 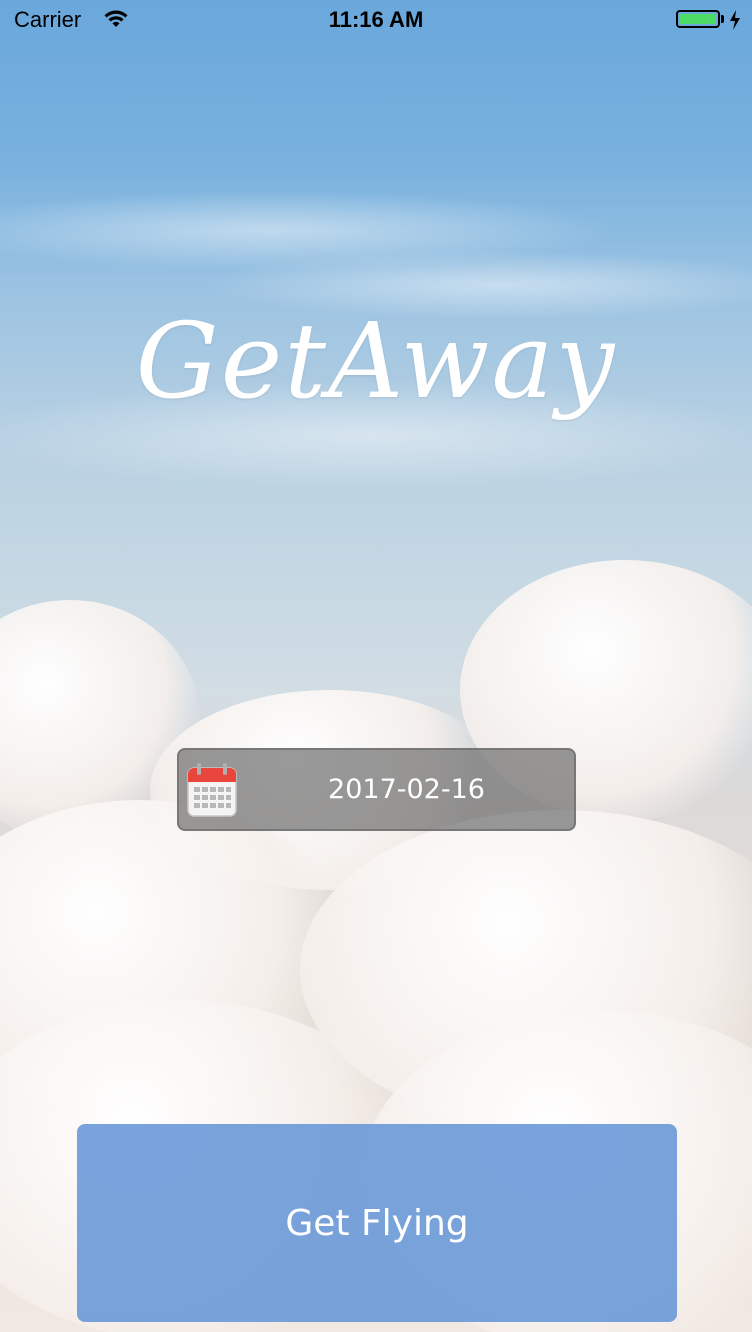 I want to click on status-bar: Carrier 11:16 AM, so click(x=376, y=20).